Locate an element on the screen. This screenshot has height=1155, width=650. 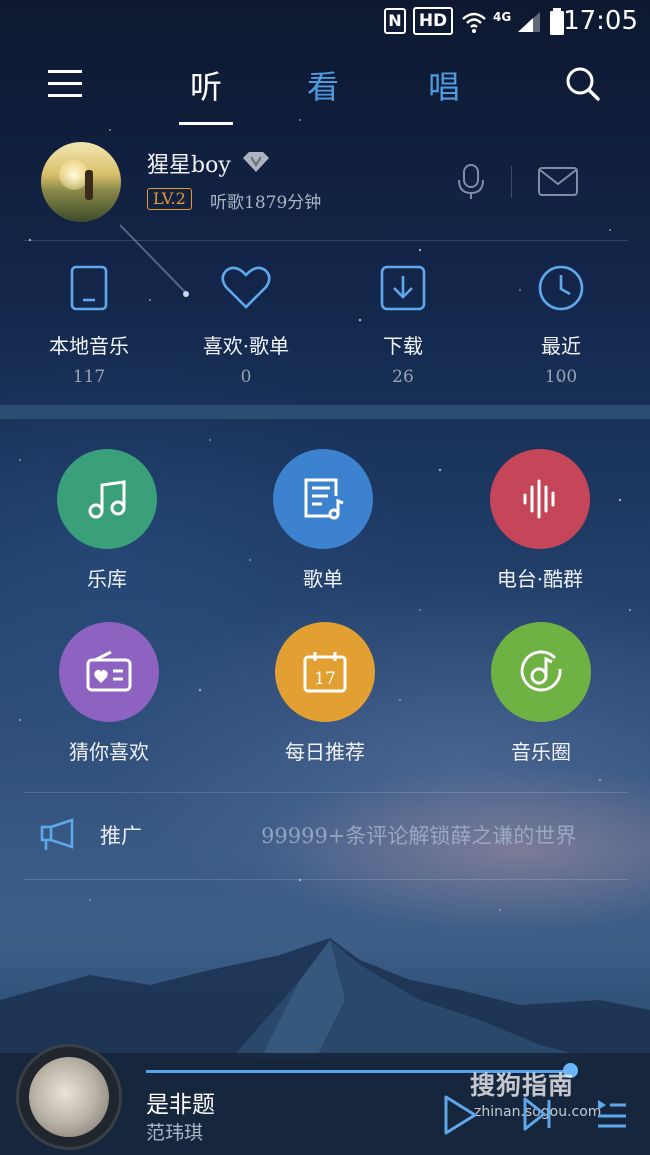
search-icon is located at coordinates (583, 84).